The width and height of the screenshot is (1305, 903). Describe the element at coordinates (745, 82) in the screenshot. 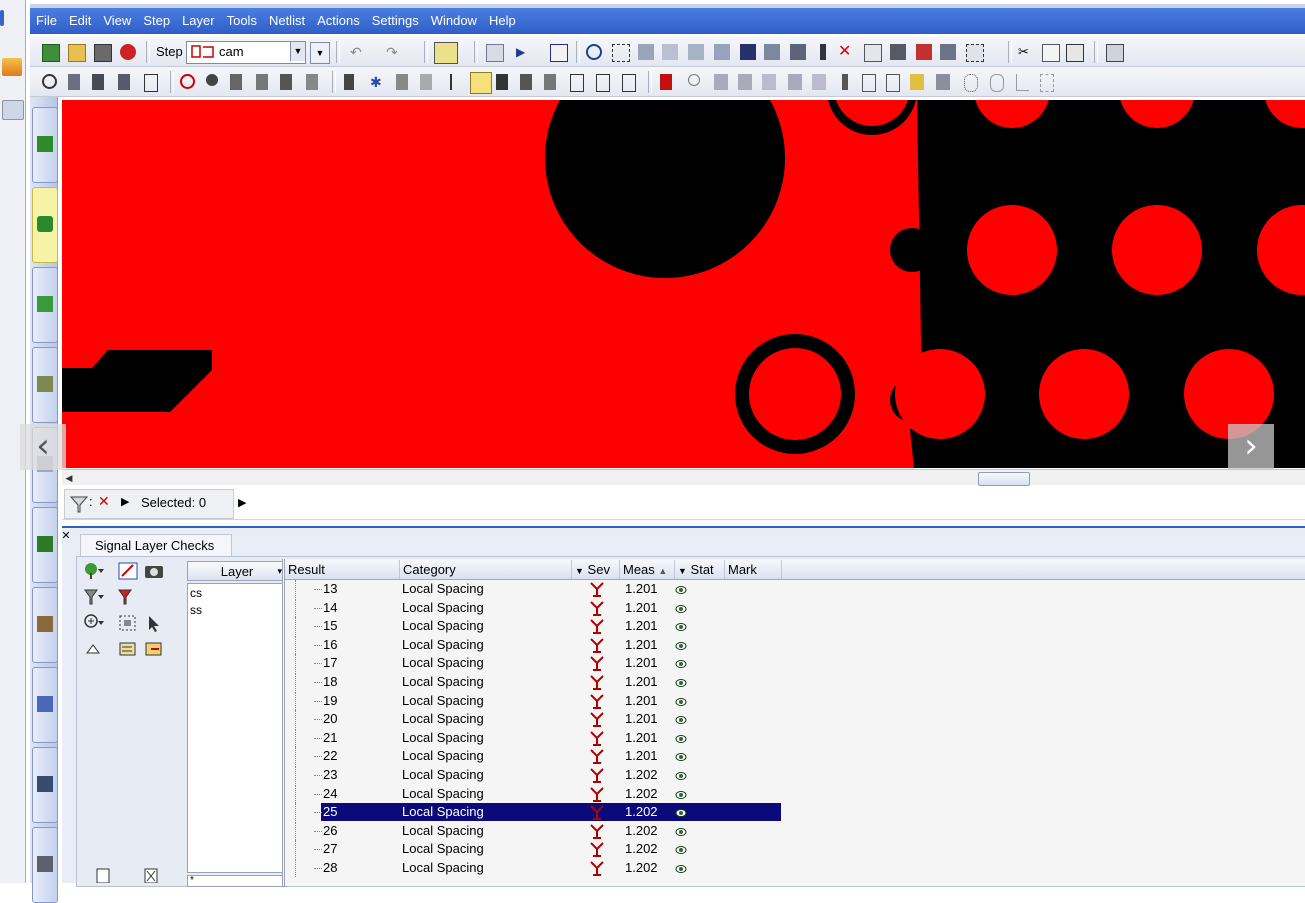

I see `fan-2-icon` at that location.